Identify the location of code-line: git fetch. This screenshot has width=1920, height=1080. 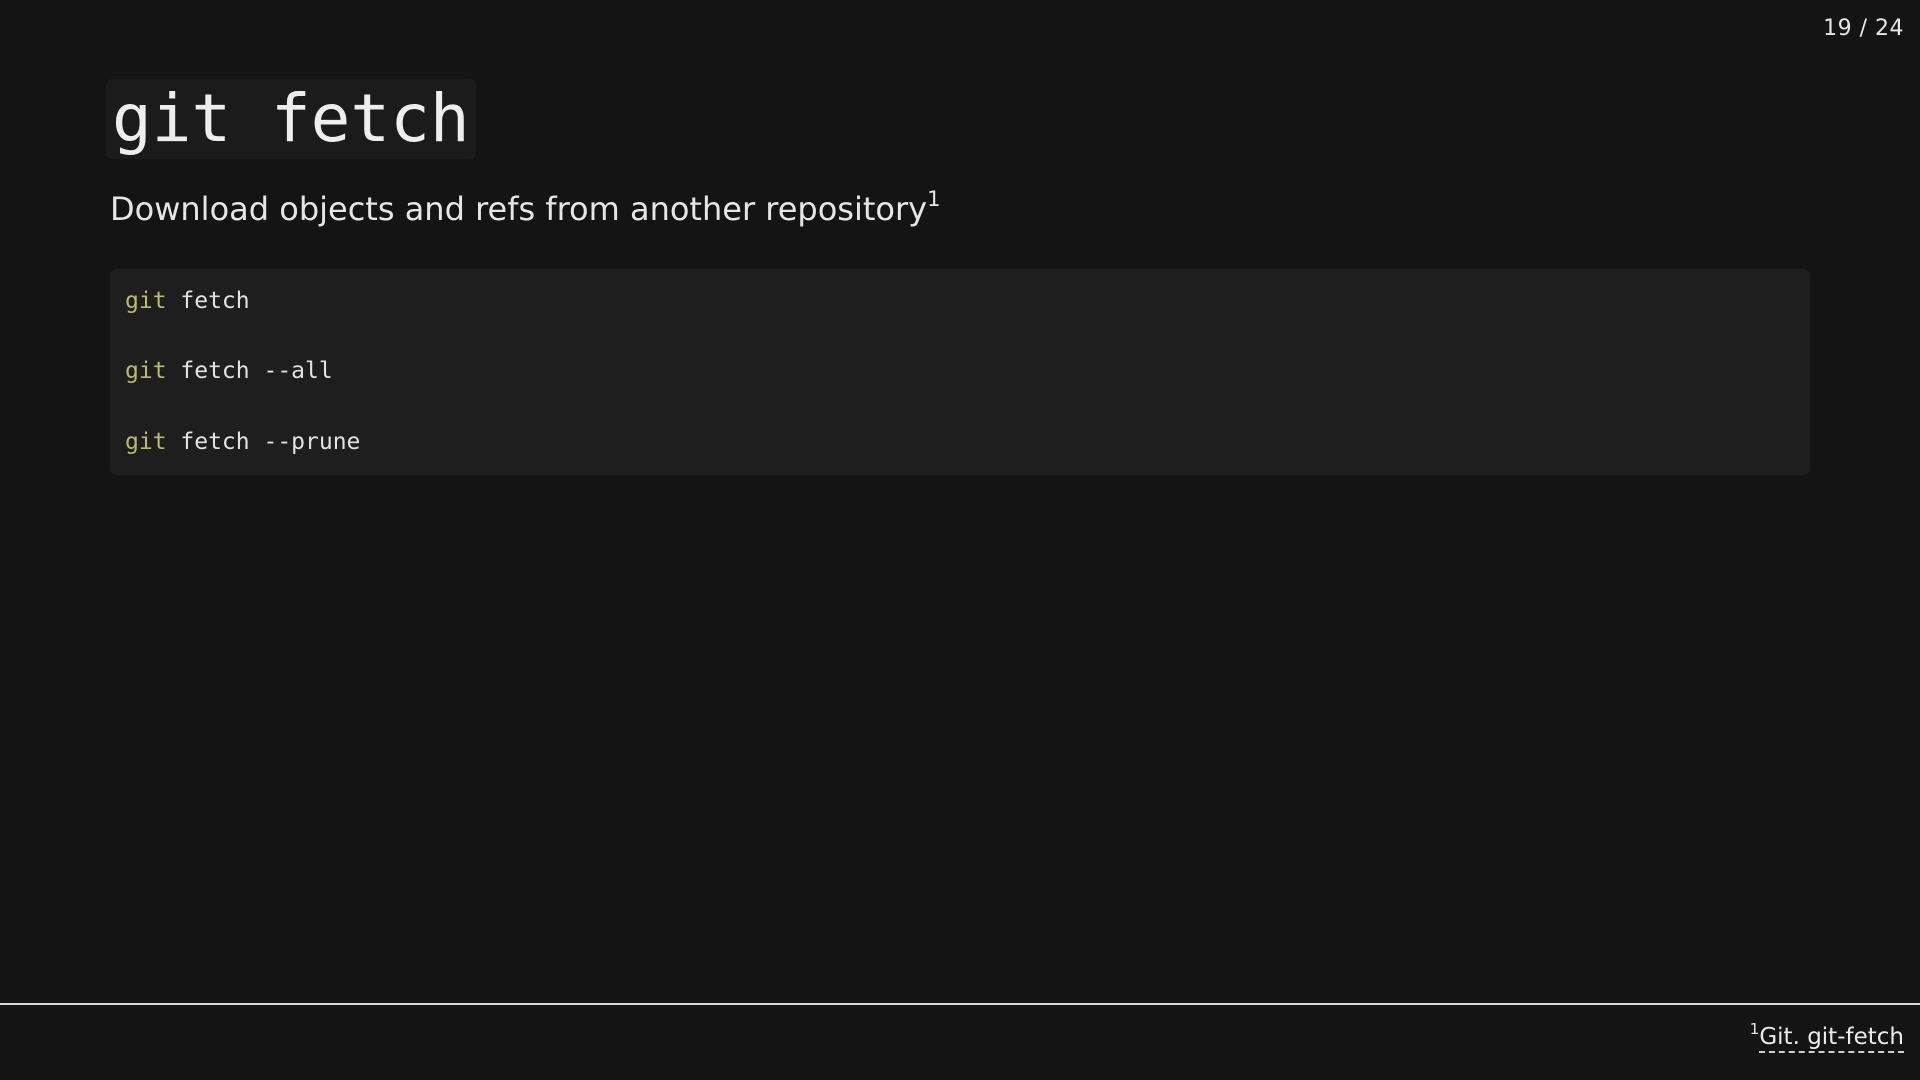
(187, 301).